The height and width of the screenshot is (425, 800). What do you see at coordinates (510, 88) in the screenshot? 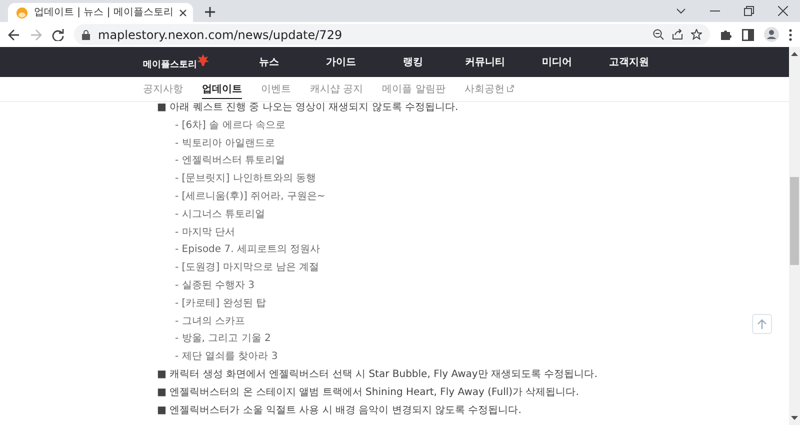
I see `external-link-icon` at bounding box center [510, 88].